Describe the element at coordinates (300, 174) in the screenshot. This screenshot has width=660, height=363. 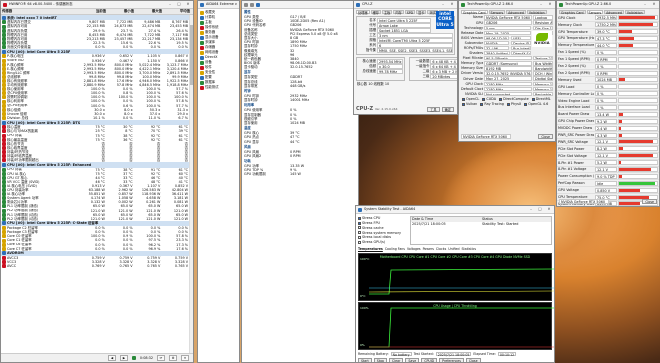
I see `info-row: GPU 功耗限制 145 W` at that location.